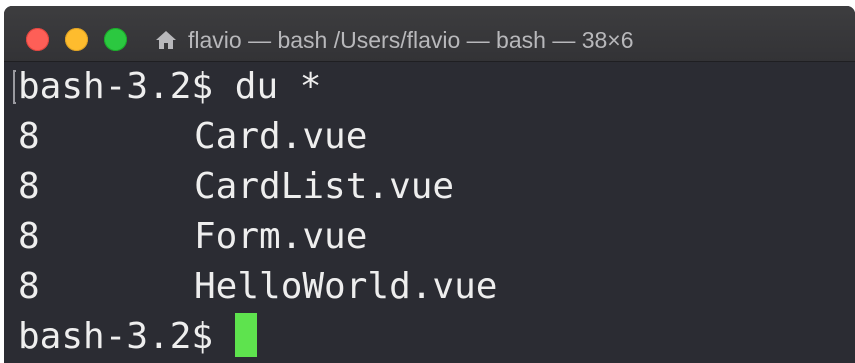 Image resolution: width=855 pixels, height=363 pixels. I want to click on output-filename: CardList.vue, so click(324, 186).